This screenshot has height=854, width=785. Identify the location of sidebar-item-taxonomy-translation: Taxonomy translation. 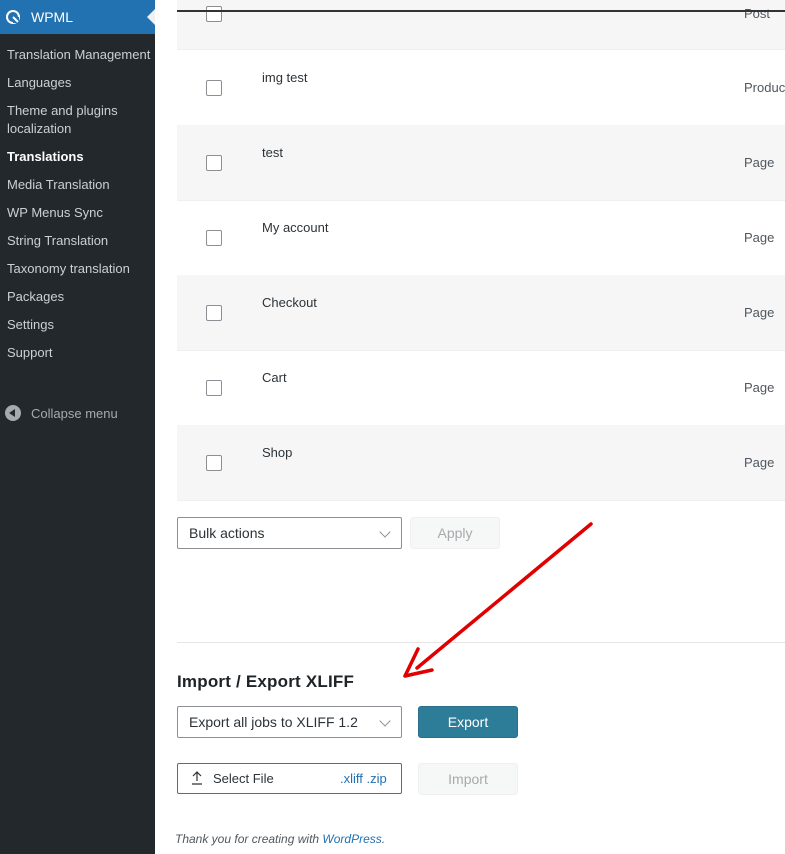
(77, 269).